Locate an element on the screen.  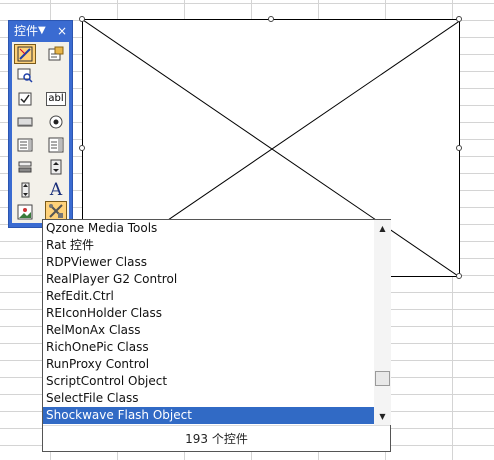
toggle-button-tool is located at coordinates (25, 167).